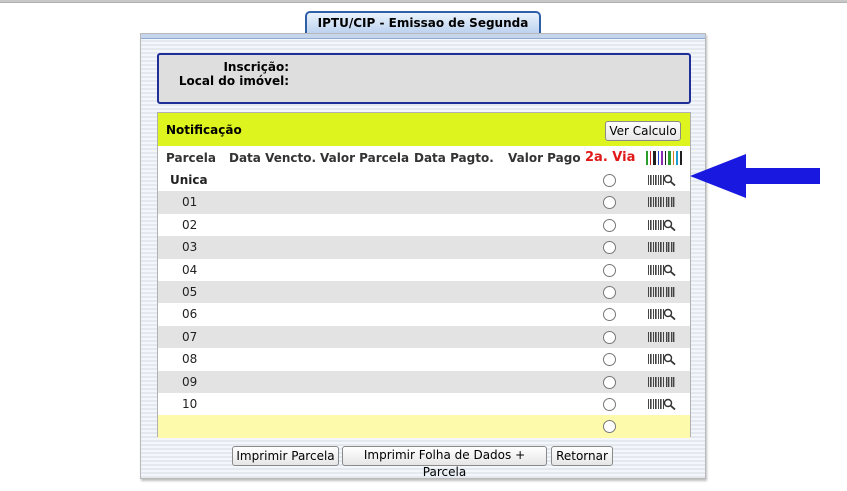 The image size is (847, 491). I want to click on parcela-label: 02, so click(190, 224).